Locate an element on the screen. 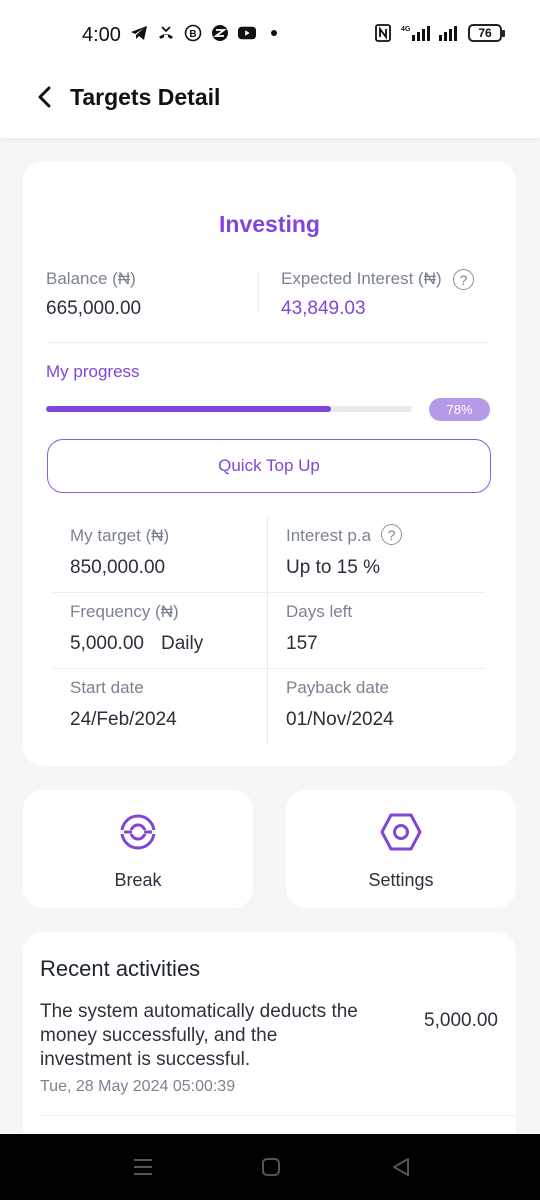  interest-pa-help-icon: ? is located at coordinates (391, 534).